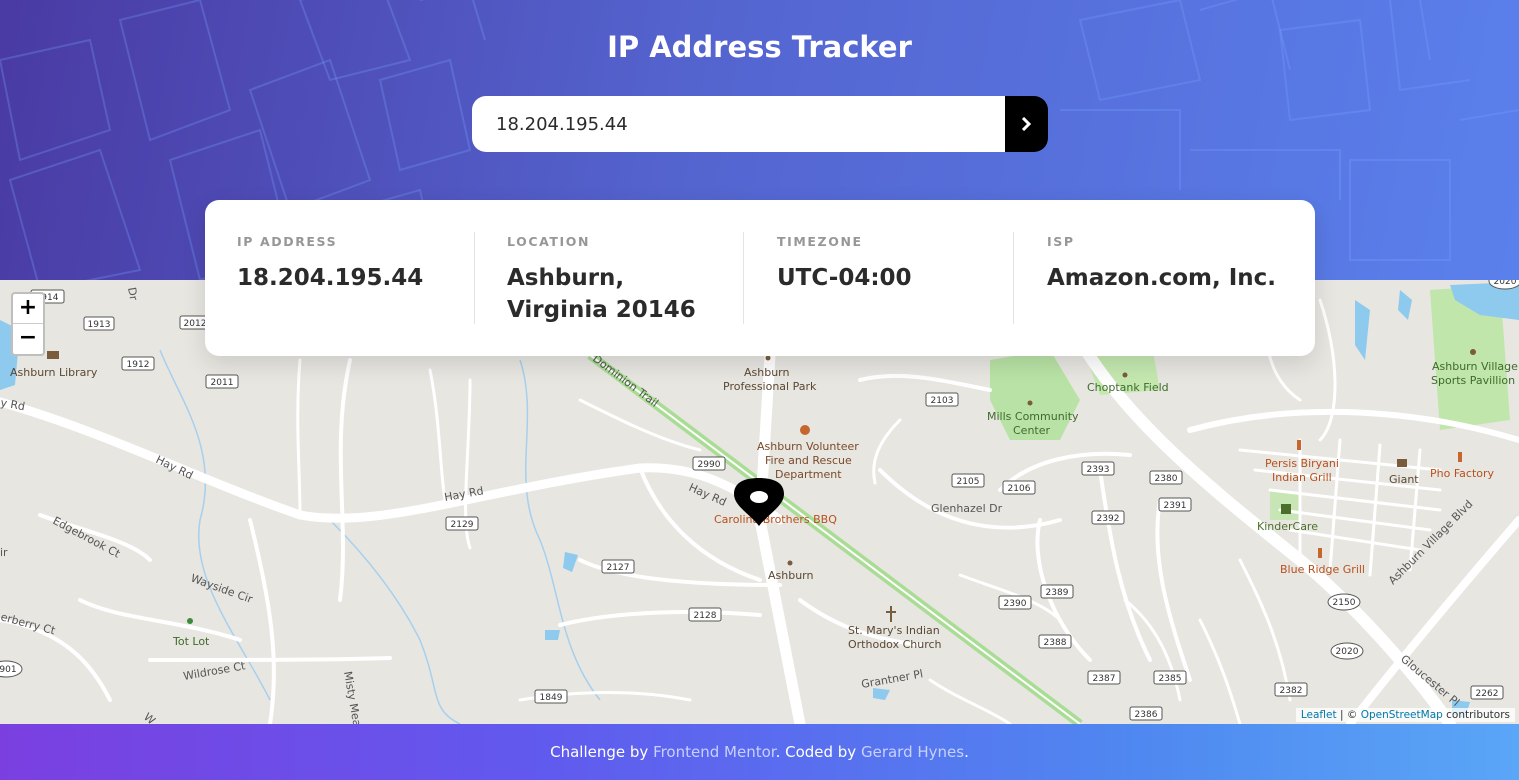  Describe the element at coordinates (1473, 380) in the screenshot. I see `map-label: Sports Pavillion` at that location.